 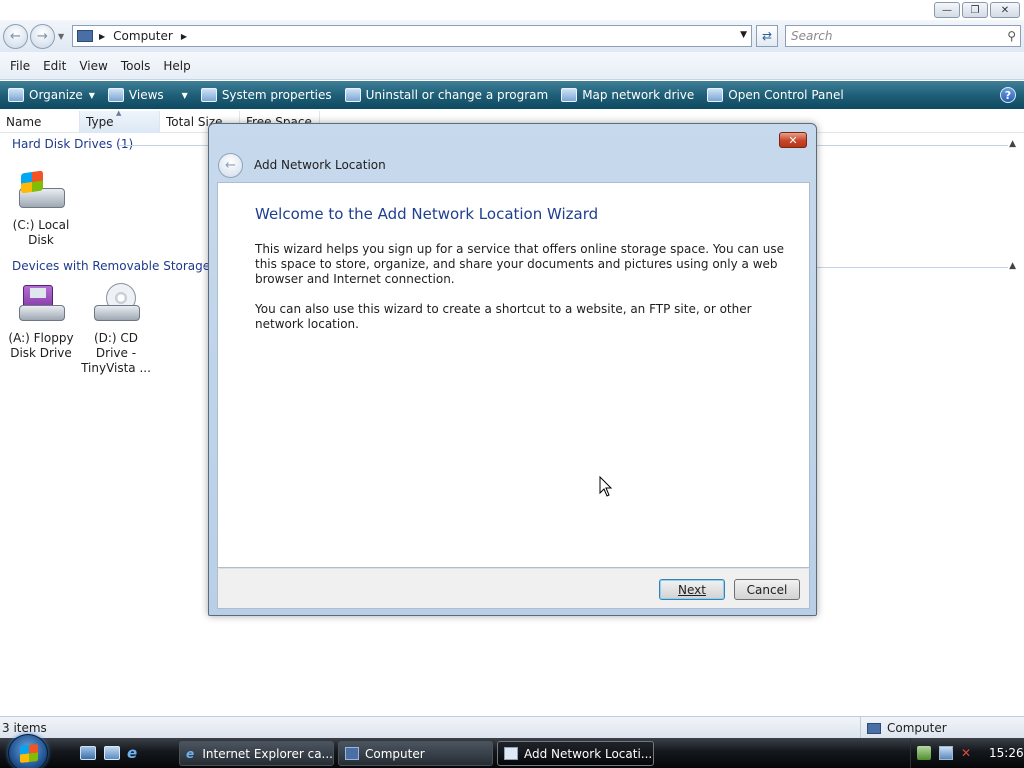 I want to click on views-label: Views, so click(x=146, y=95).